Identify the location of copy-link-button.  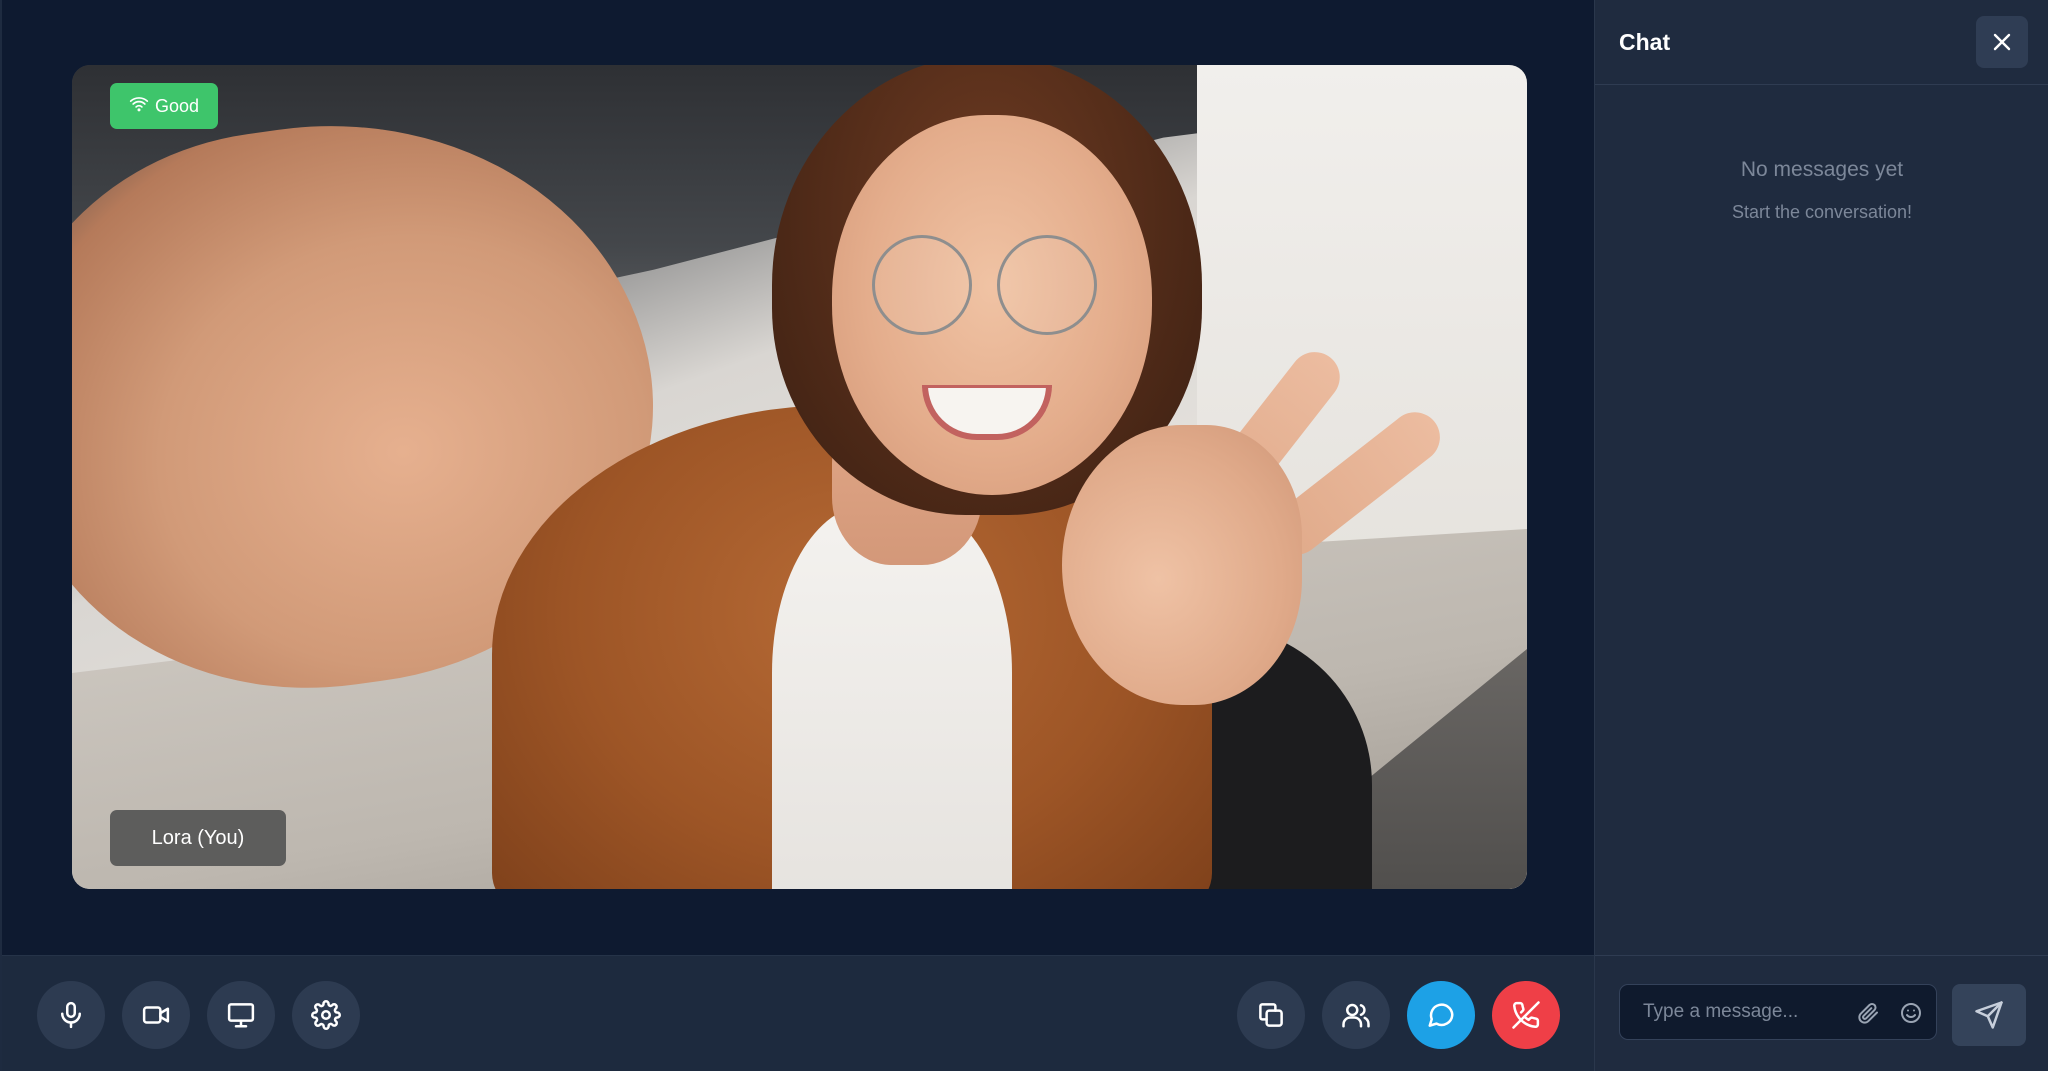
(1271, 1015).